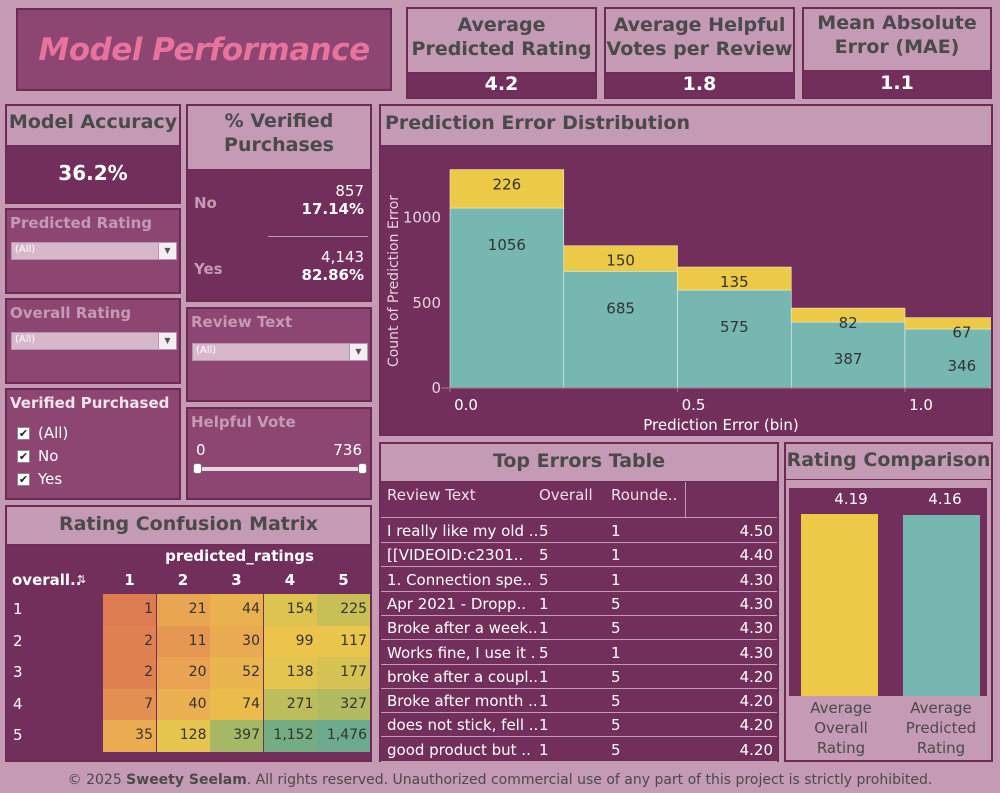  What do you see at coordinates (436, 388) in the screenshot?
I see `y-tick-label: 0` at bounding box center [436, 388].